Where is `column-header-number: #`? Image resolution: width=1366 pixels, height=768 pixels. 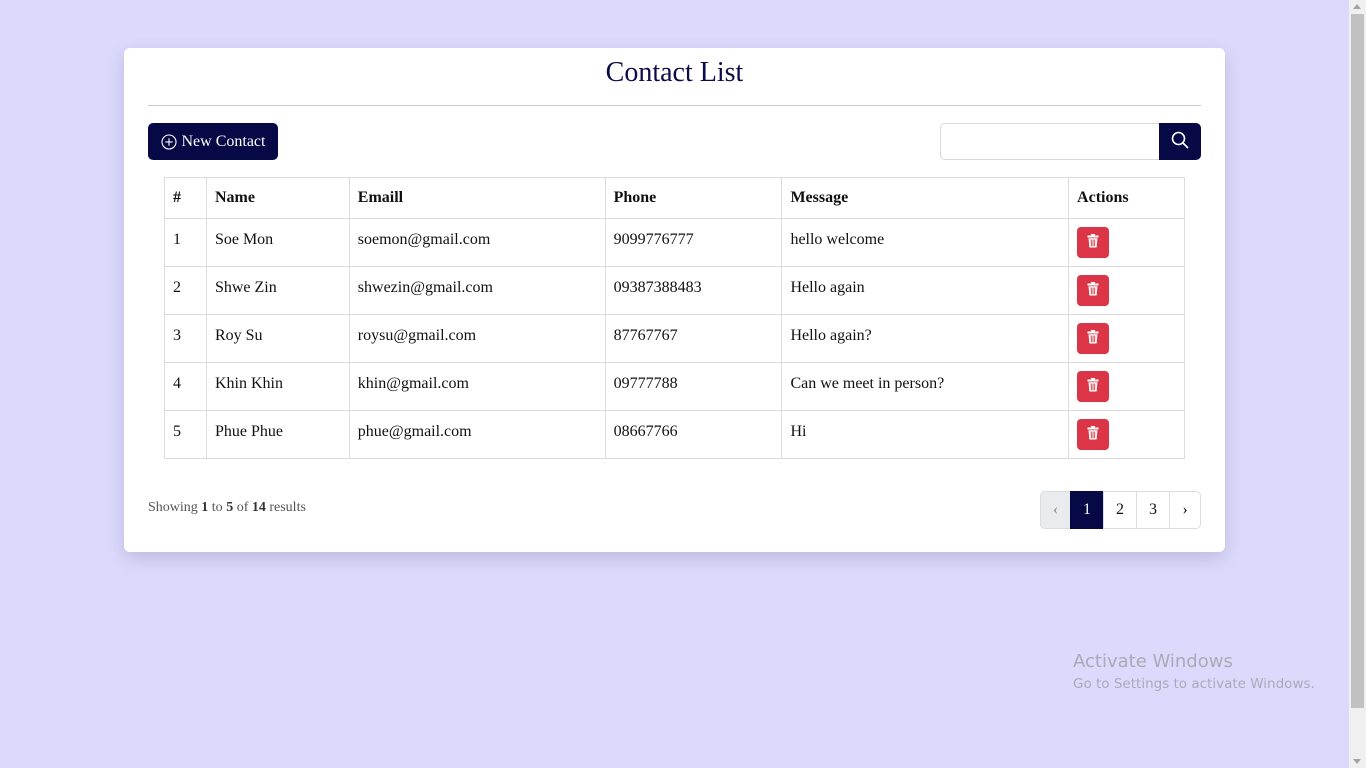
column-header-number: # is located at coordinates (185, 198).